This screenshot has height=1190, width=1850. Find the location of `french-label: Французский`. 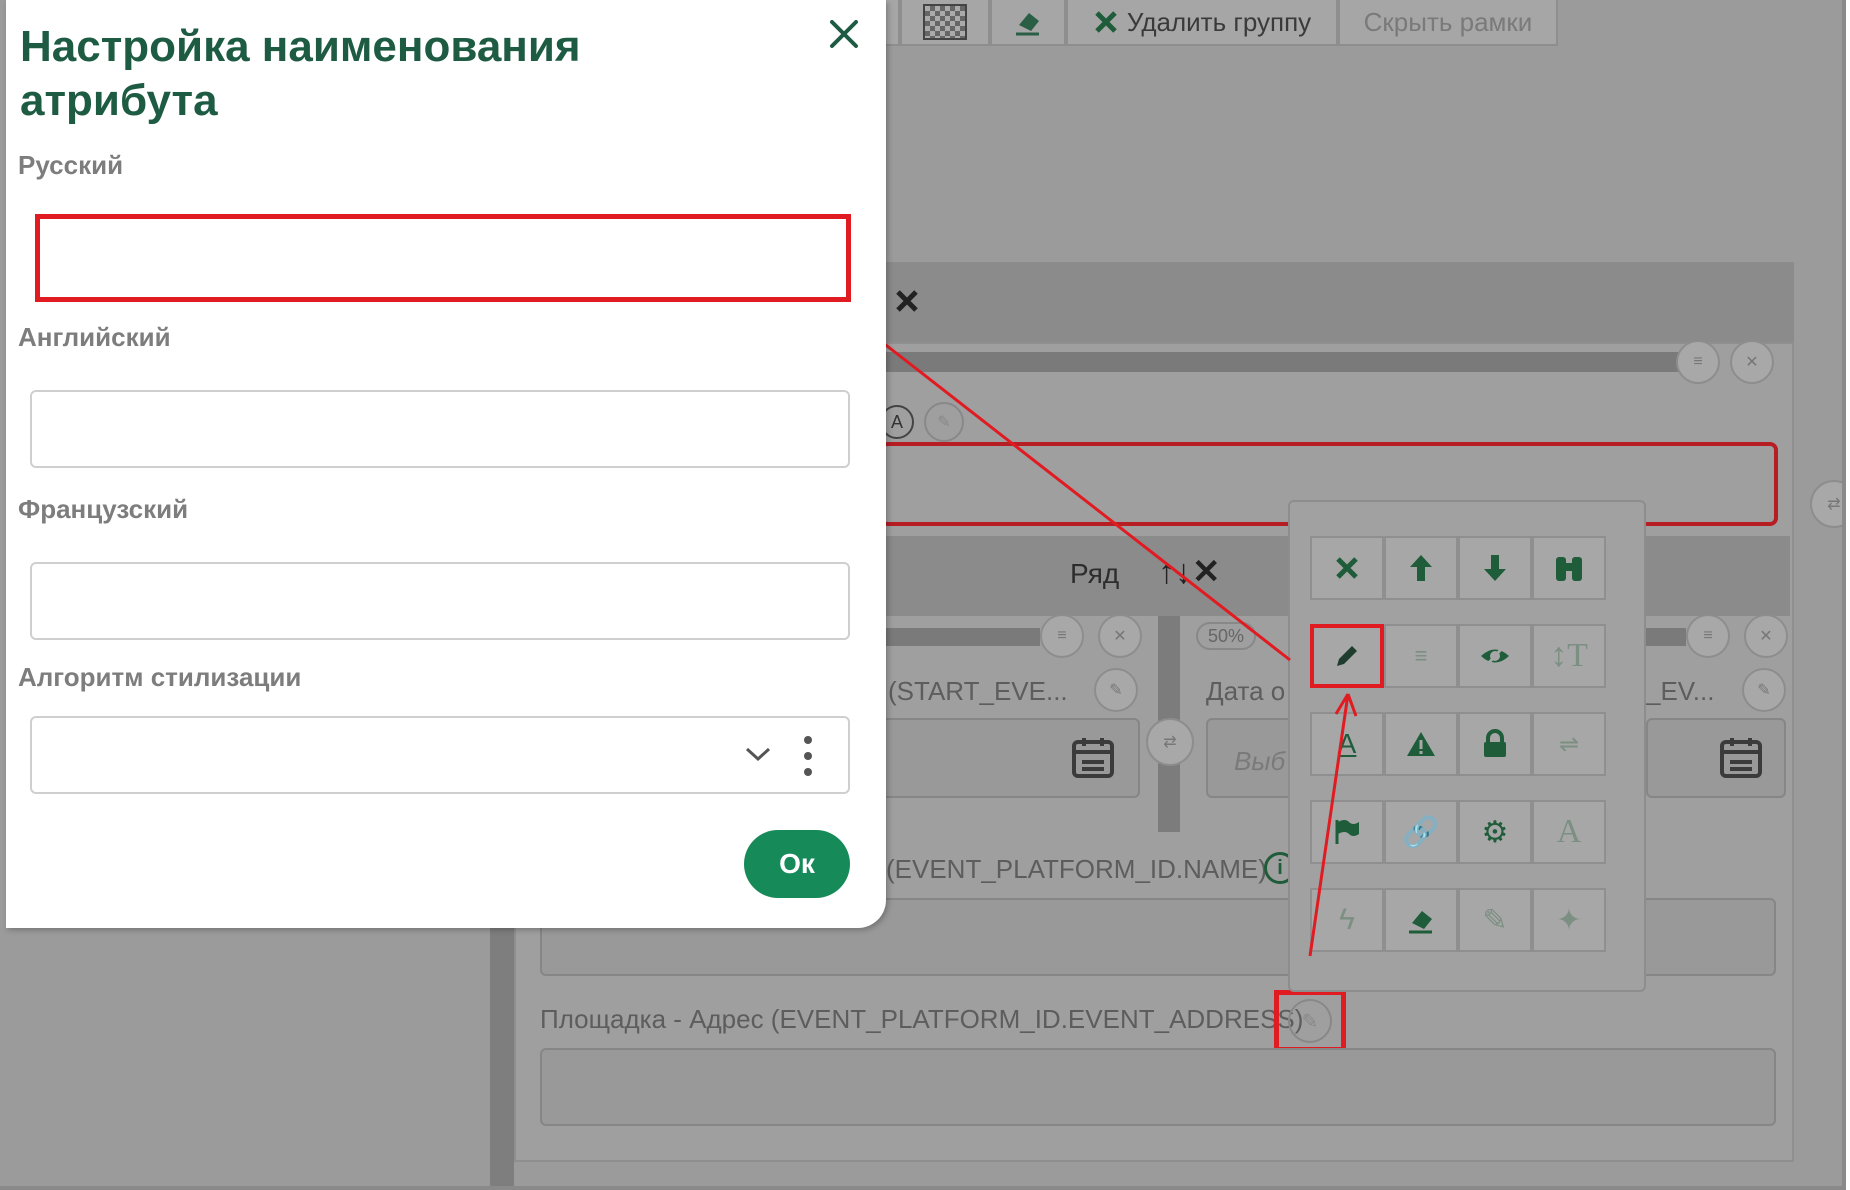

french-label: Французский is located at coordinates (103, 509).